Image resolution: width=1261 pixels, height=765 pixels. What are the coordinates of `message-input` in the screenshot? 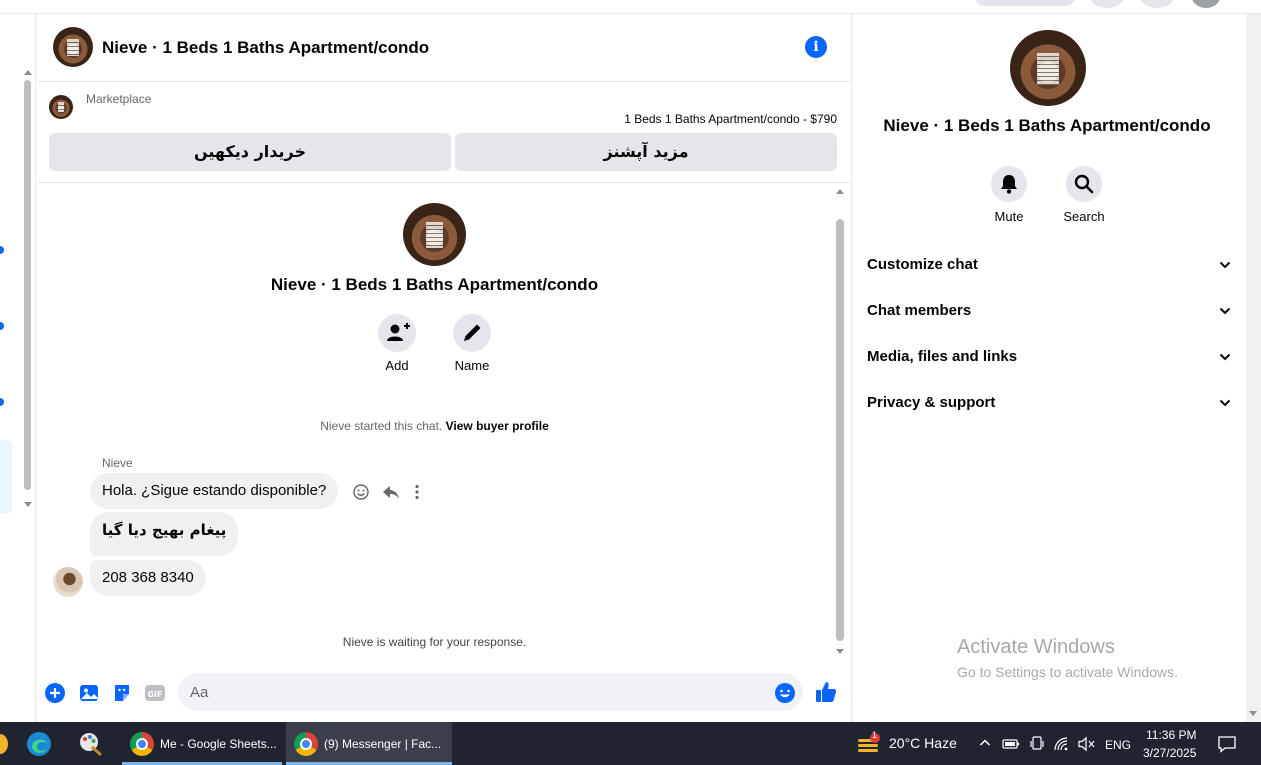 It's located at (490, 692).